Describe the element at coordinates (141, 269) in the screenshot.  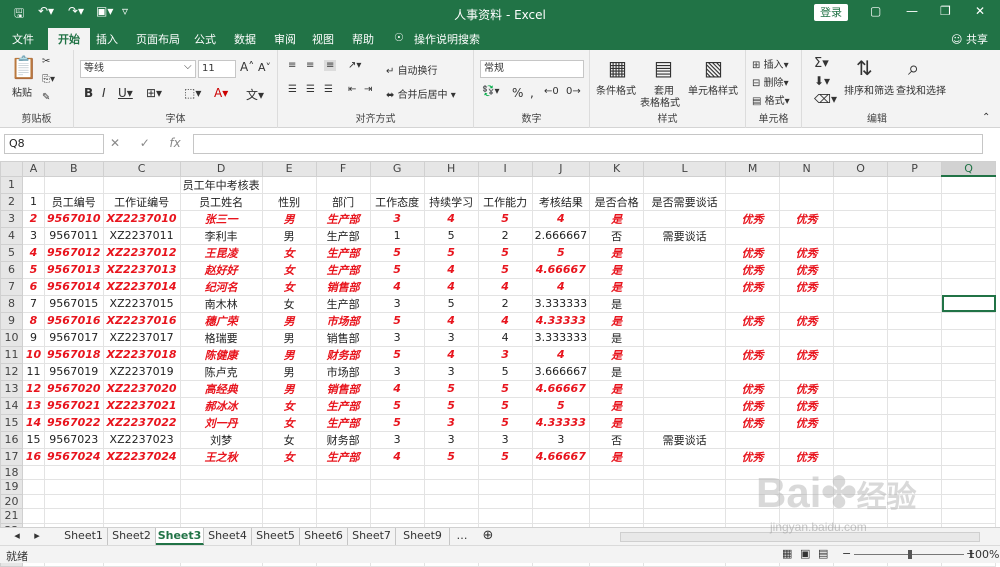
I see `cell: XZ2237013` at that location.